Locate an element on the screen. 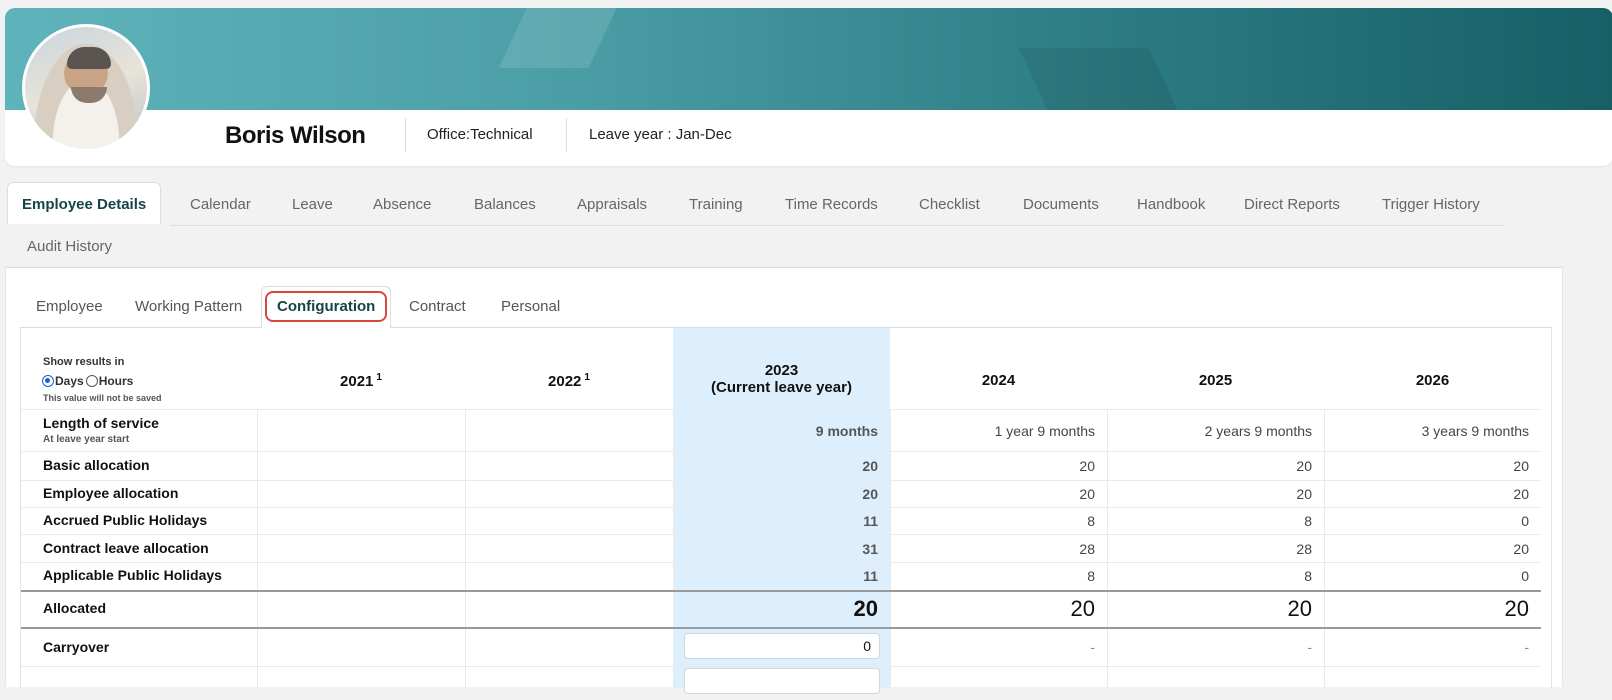 Image resolution: width=1612 pixels, height=700 pixels. hours-radio-label: Hours is located at coordinates (116, 381).